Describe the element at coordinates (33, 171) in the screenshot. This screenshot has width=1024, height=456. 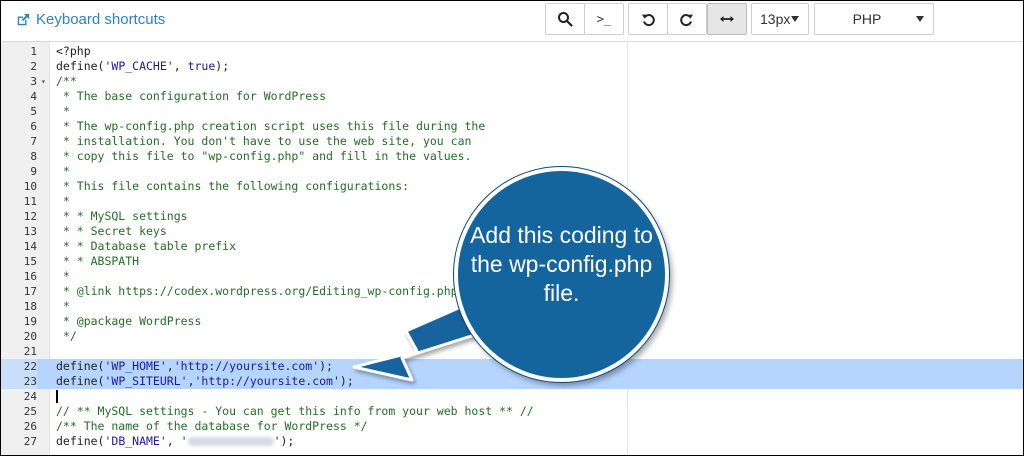
I see `line-number: 9` at that location.